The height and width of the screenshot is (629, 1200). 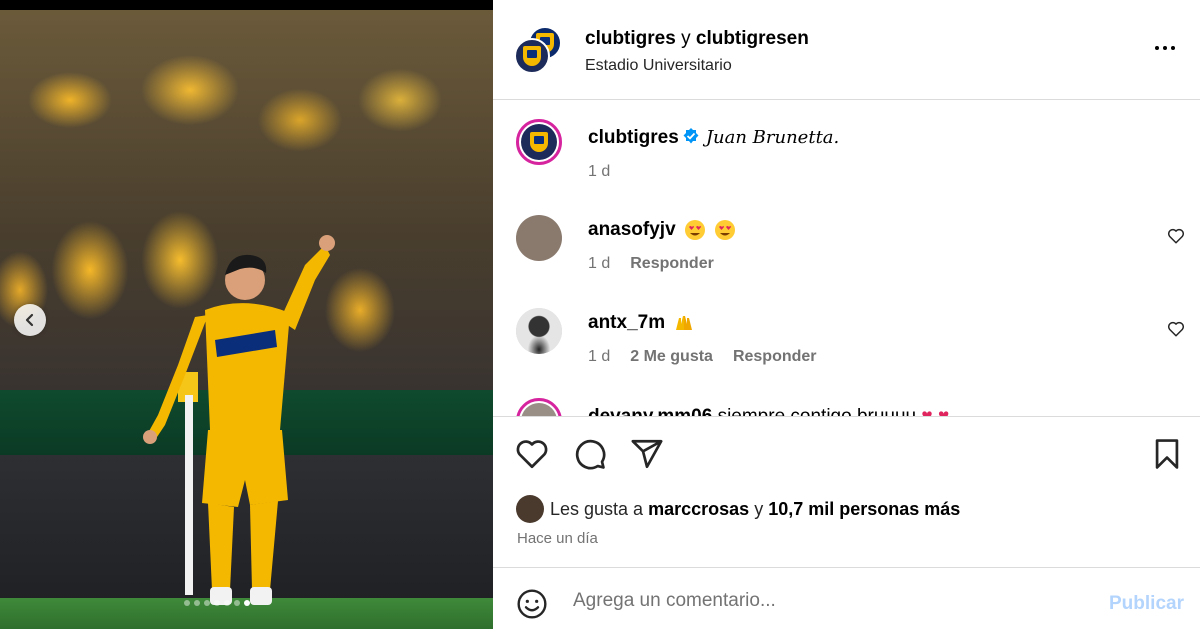 I want to click on comment-username: antx_7m, so click(x=626, y=322).